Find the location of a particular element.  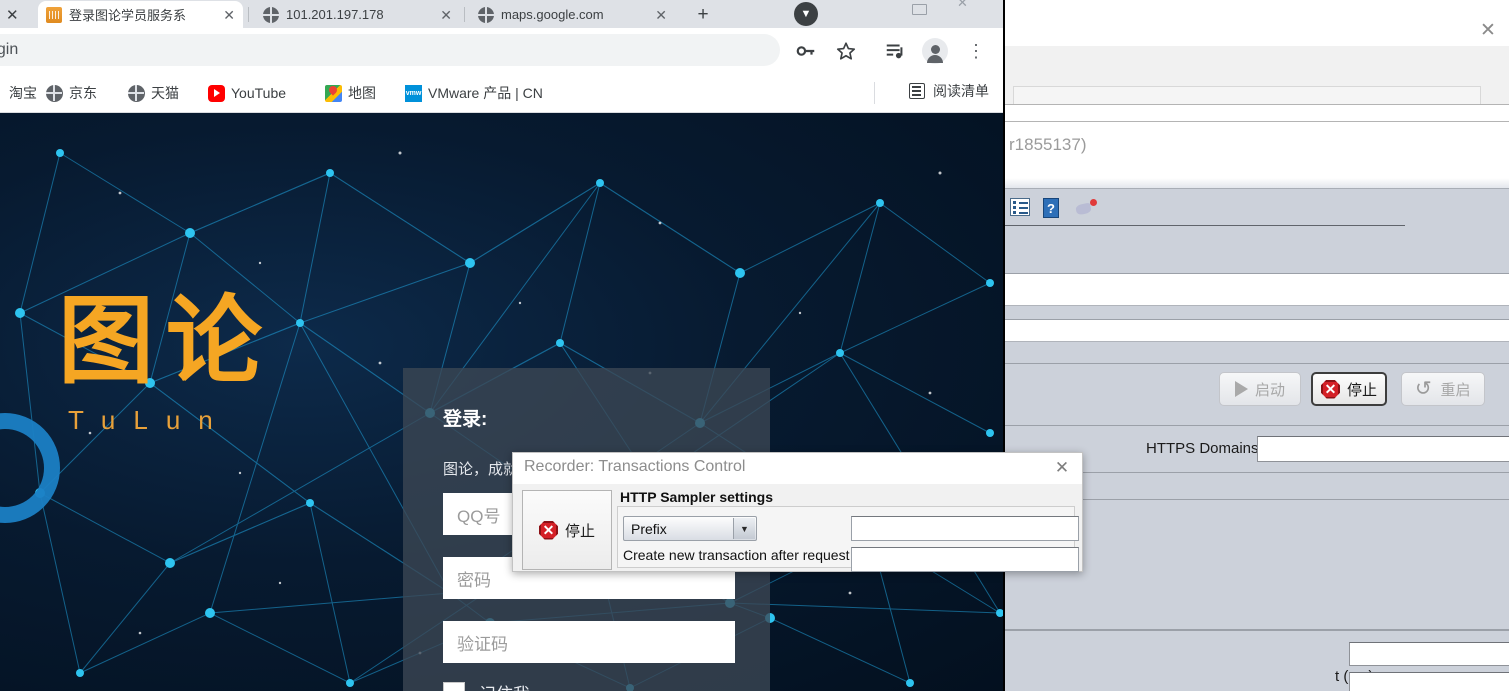

bookmarks-divider is located at coordinates (874, 93).